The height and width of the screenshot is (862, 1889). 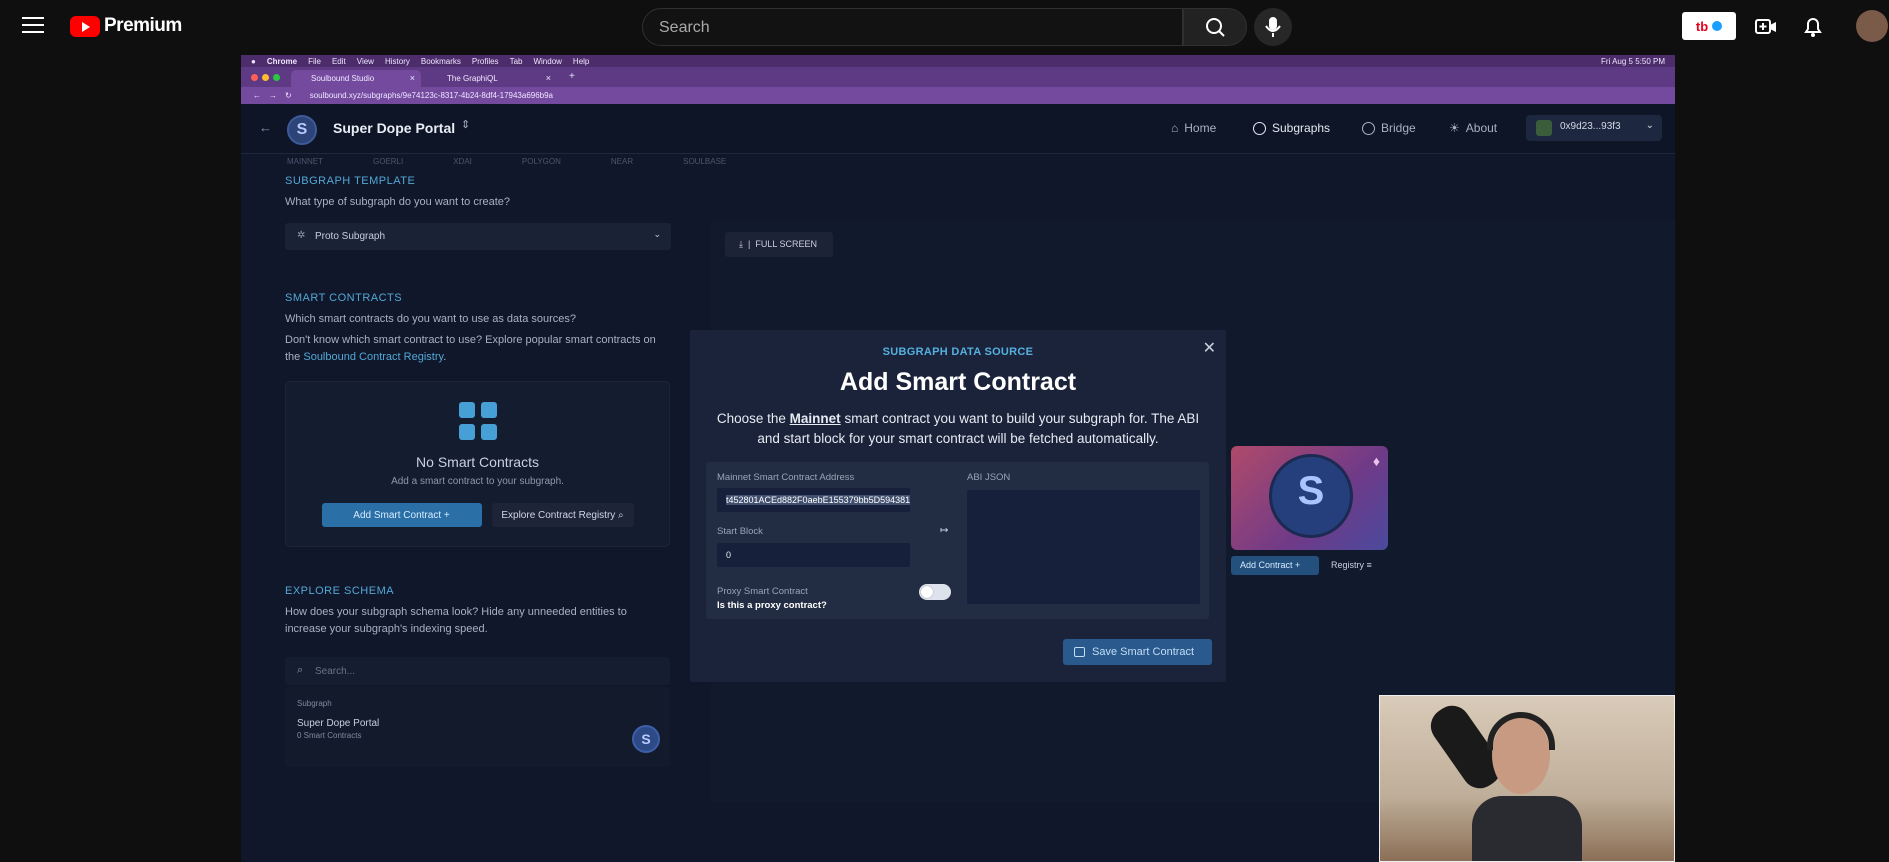 What do you see at coordinates (1215, 27) in the screenshot?
I see `youtube-search-button` at bounding box center [1215, 27].